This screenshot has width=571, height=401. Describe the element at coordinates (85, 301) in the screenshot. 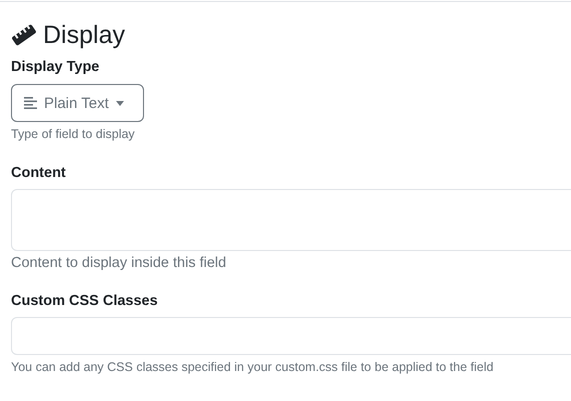

I see `field-label: Custom CSS Classes` at that location.